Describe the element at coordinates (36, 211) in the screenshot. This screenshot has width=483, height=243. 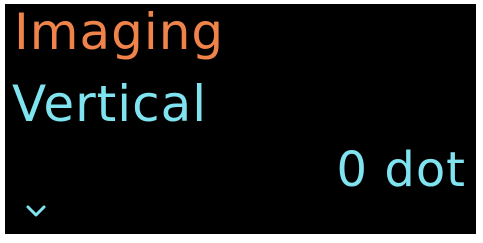
I see `chevron-down-icon` at that location.